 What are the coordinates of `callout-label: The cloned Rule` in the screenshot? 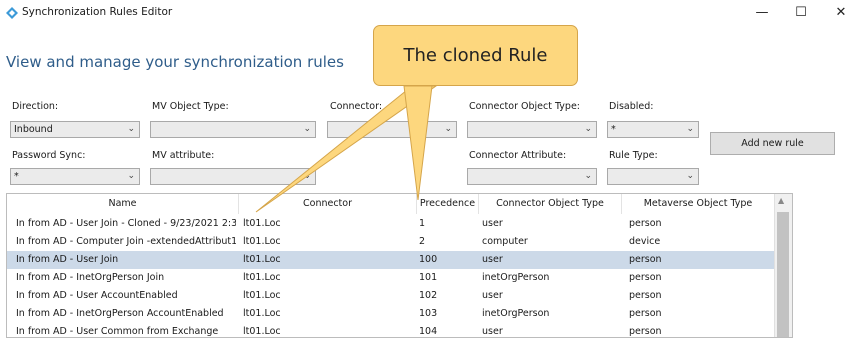 It's located at (475, 55).